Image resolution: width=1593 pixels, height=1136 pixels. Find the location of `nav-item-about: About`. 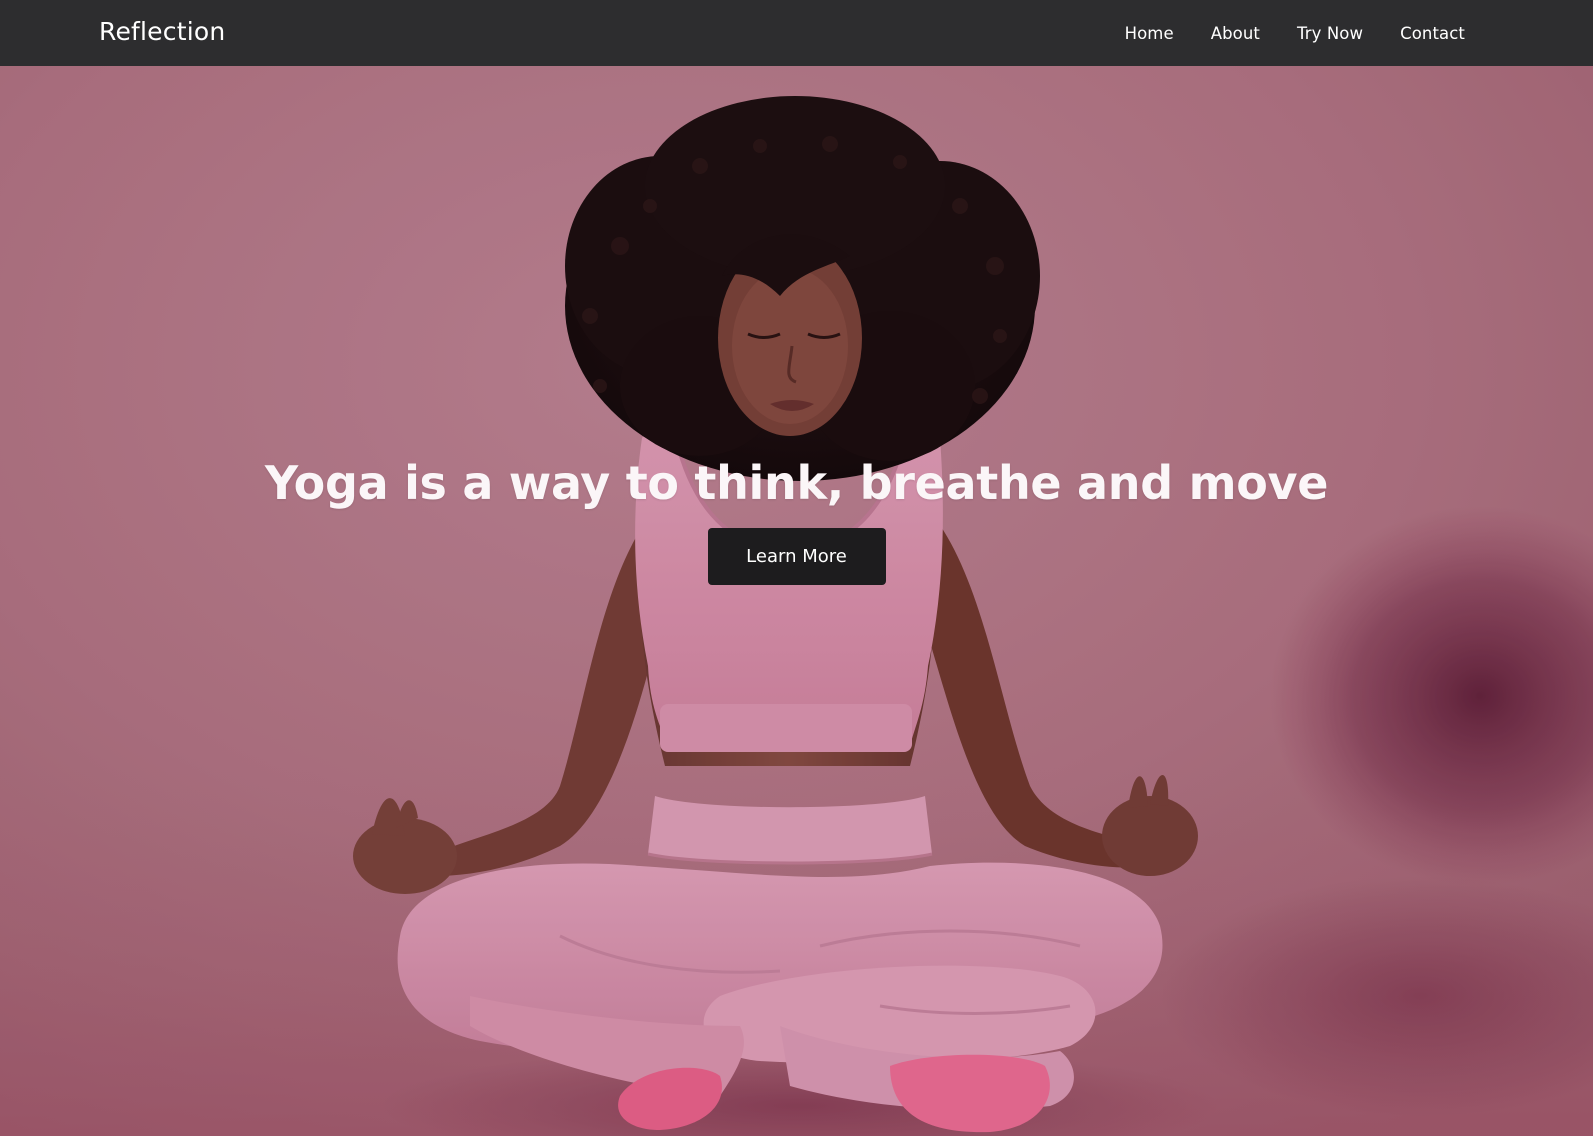

nav-item-about: About is located at coordinates (1235, 33).